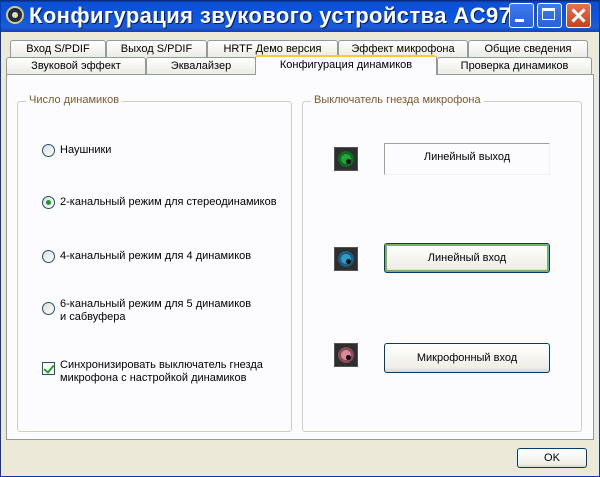  Describe the element at coordinates (76, 65) in the screenshot. I see `tab-sound-effect: Звуковой эффект` at that location.